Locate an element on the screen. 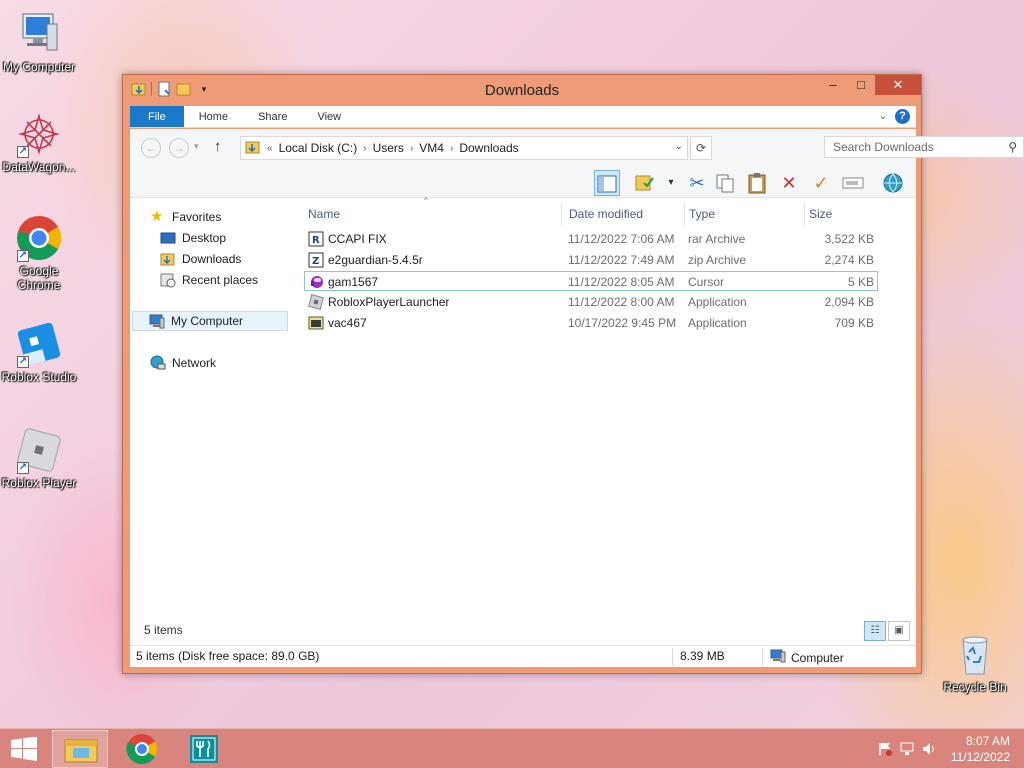 The height and width of the screenshot is (768, 1024). start-button is located at coordinates (24, 748).